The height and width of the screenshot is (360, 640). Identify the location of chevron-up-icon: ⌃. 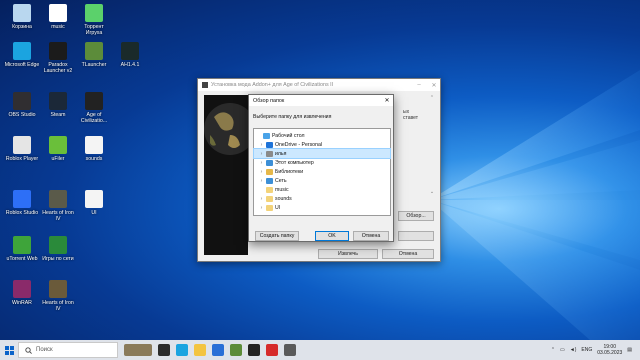
(553, 350).